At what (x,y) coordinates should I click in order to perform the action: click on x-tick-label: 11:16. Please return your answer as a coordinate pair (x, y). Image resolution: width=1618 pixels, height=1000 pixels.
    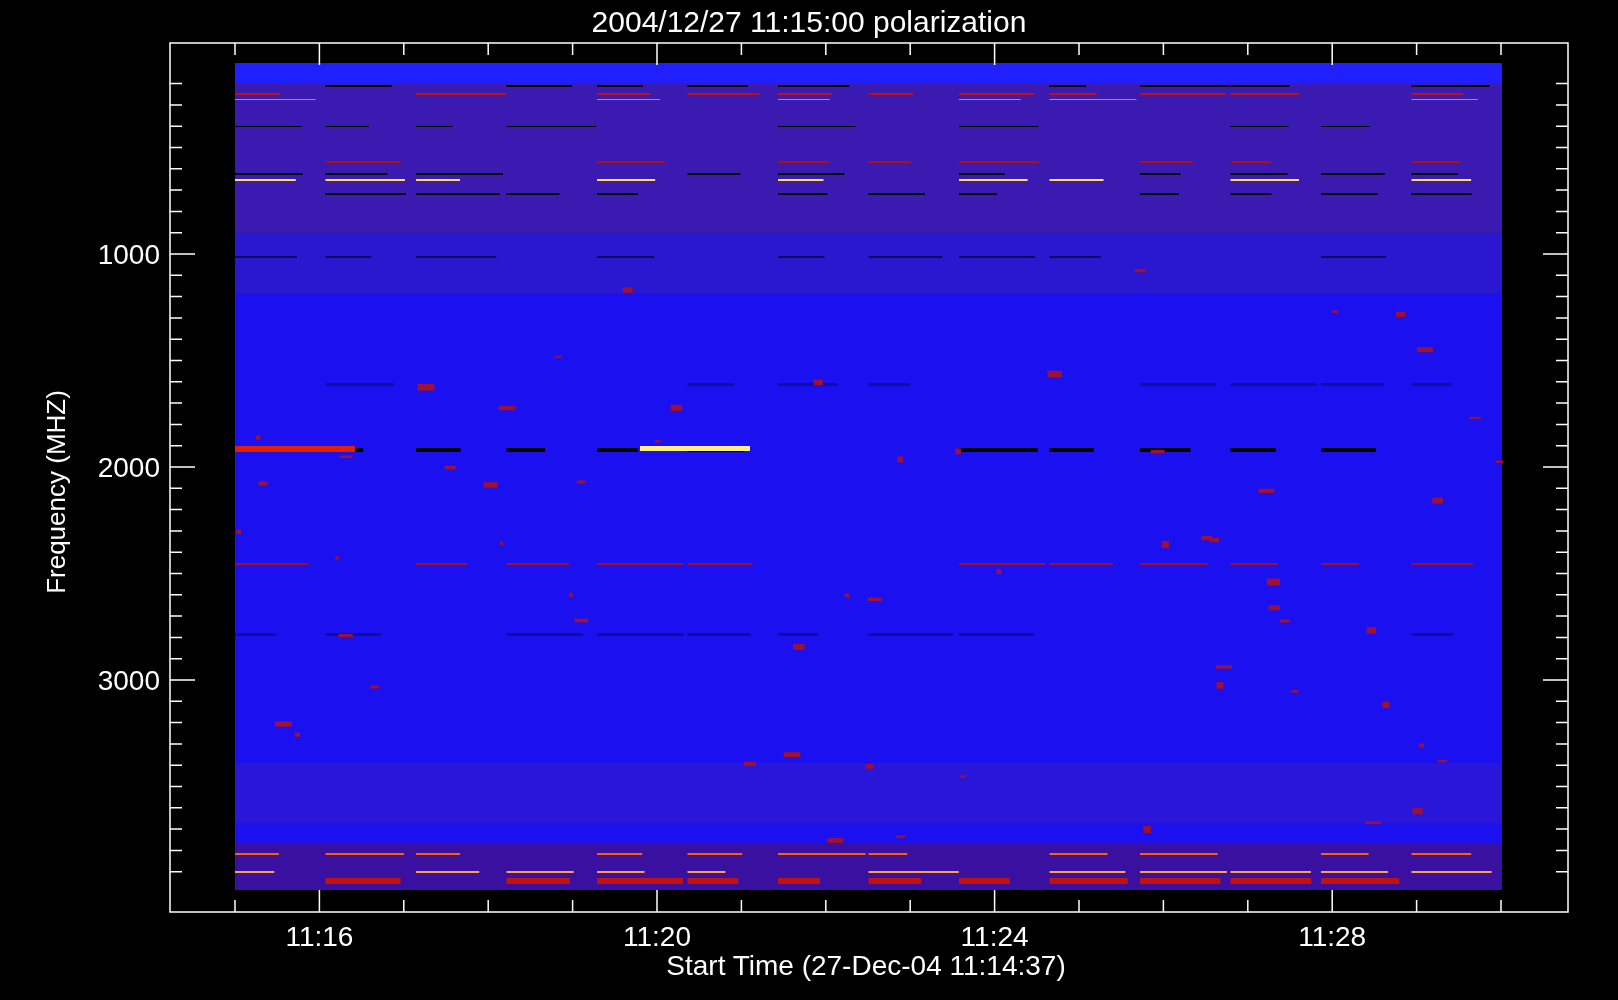
    Looking at the image, I should click on (319, 936).